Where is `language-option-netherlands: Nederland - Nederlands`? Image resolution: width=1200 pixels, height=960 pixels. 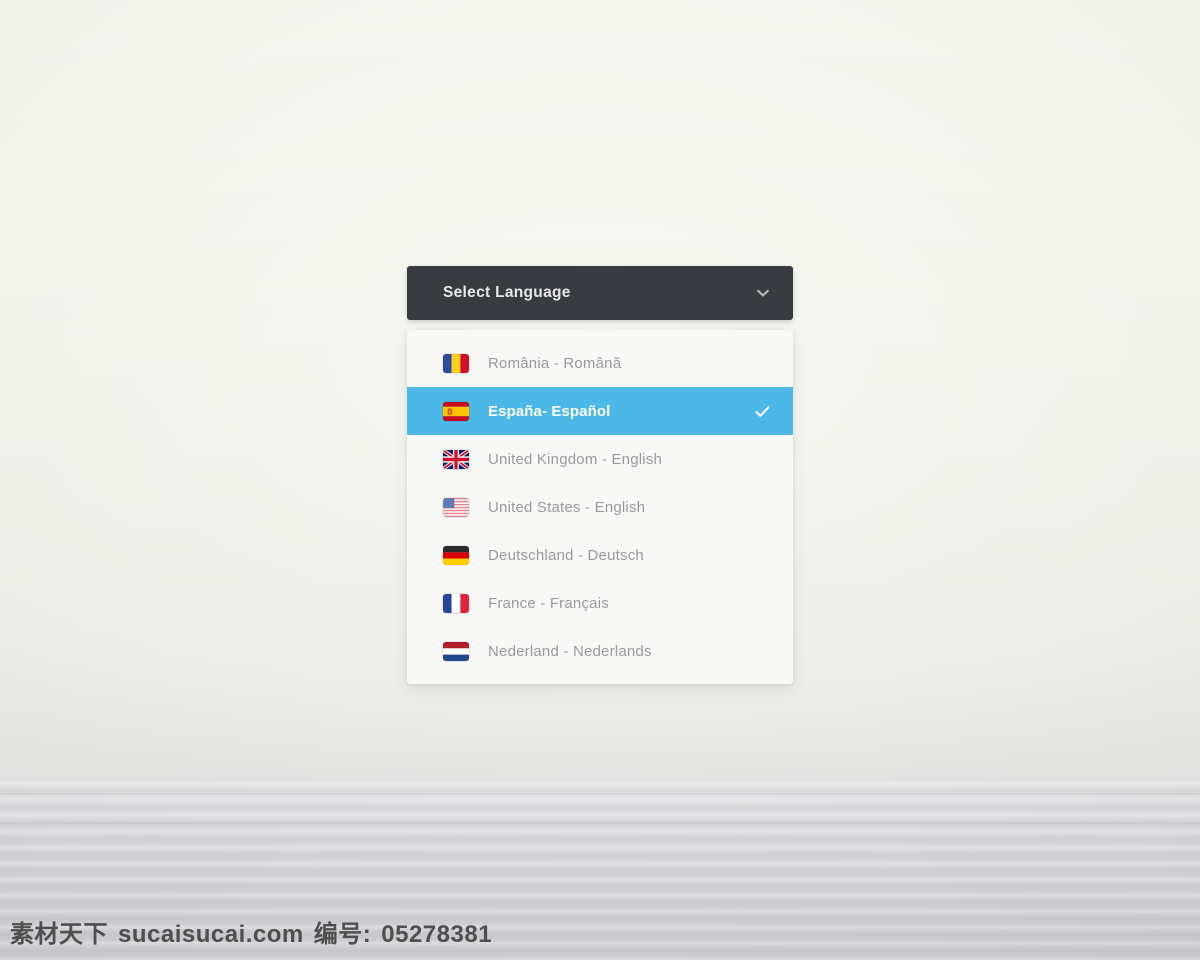
language-option-netherlands: Nederland - Nederlands is located at coordinates (600, 651).